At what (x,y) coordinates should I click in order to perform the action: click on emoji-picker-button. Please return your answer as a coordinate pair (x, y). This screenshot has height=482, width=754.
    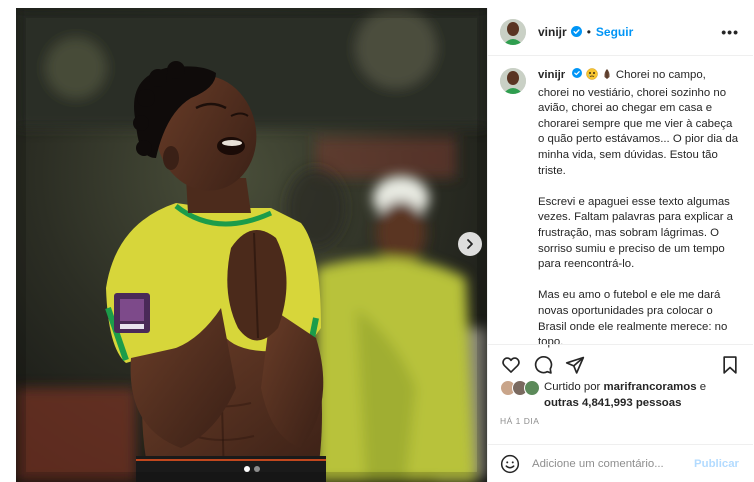
    Looking at the image, I should click on (510, 464).